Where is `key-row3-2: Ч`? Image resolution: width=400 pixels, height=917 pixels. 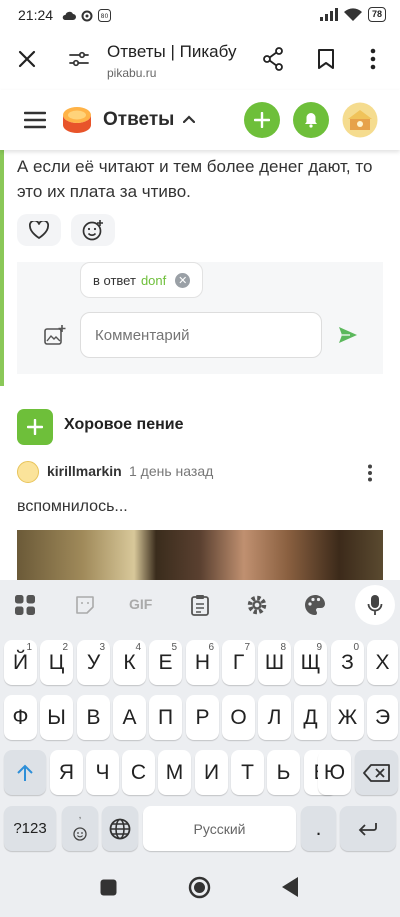
key-row3-2: Ч is located at coordinates (102, 772).